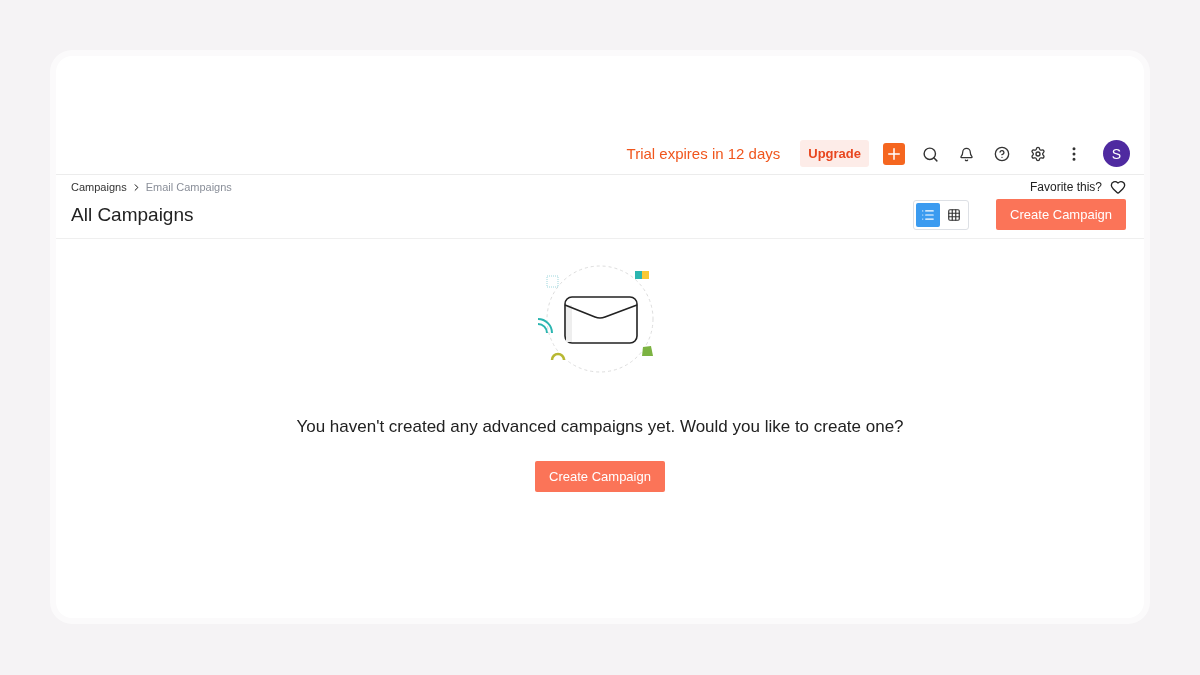  I want to click on trial-notice: Trial expires in 12 days, so click(703, 154).